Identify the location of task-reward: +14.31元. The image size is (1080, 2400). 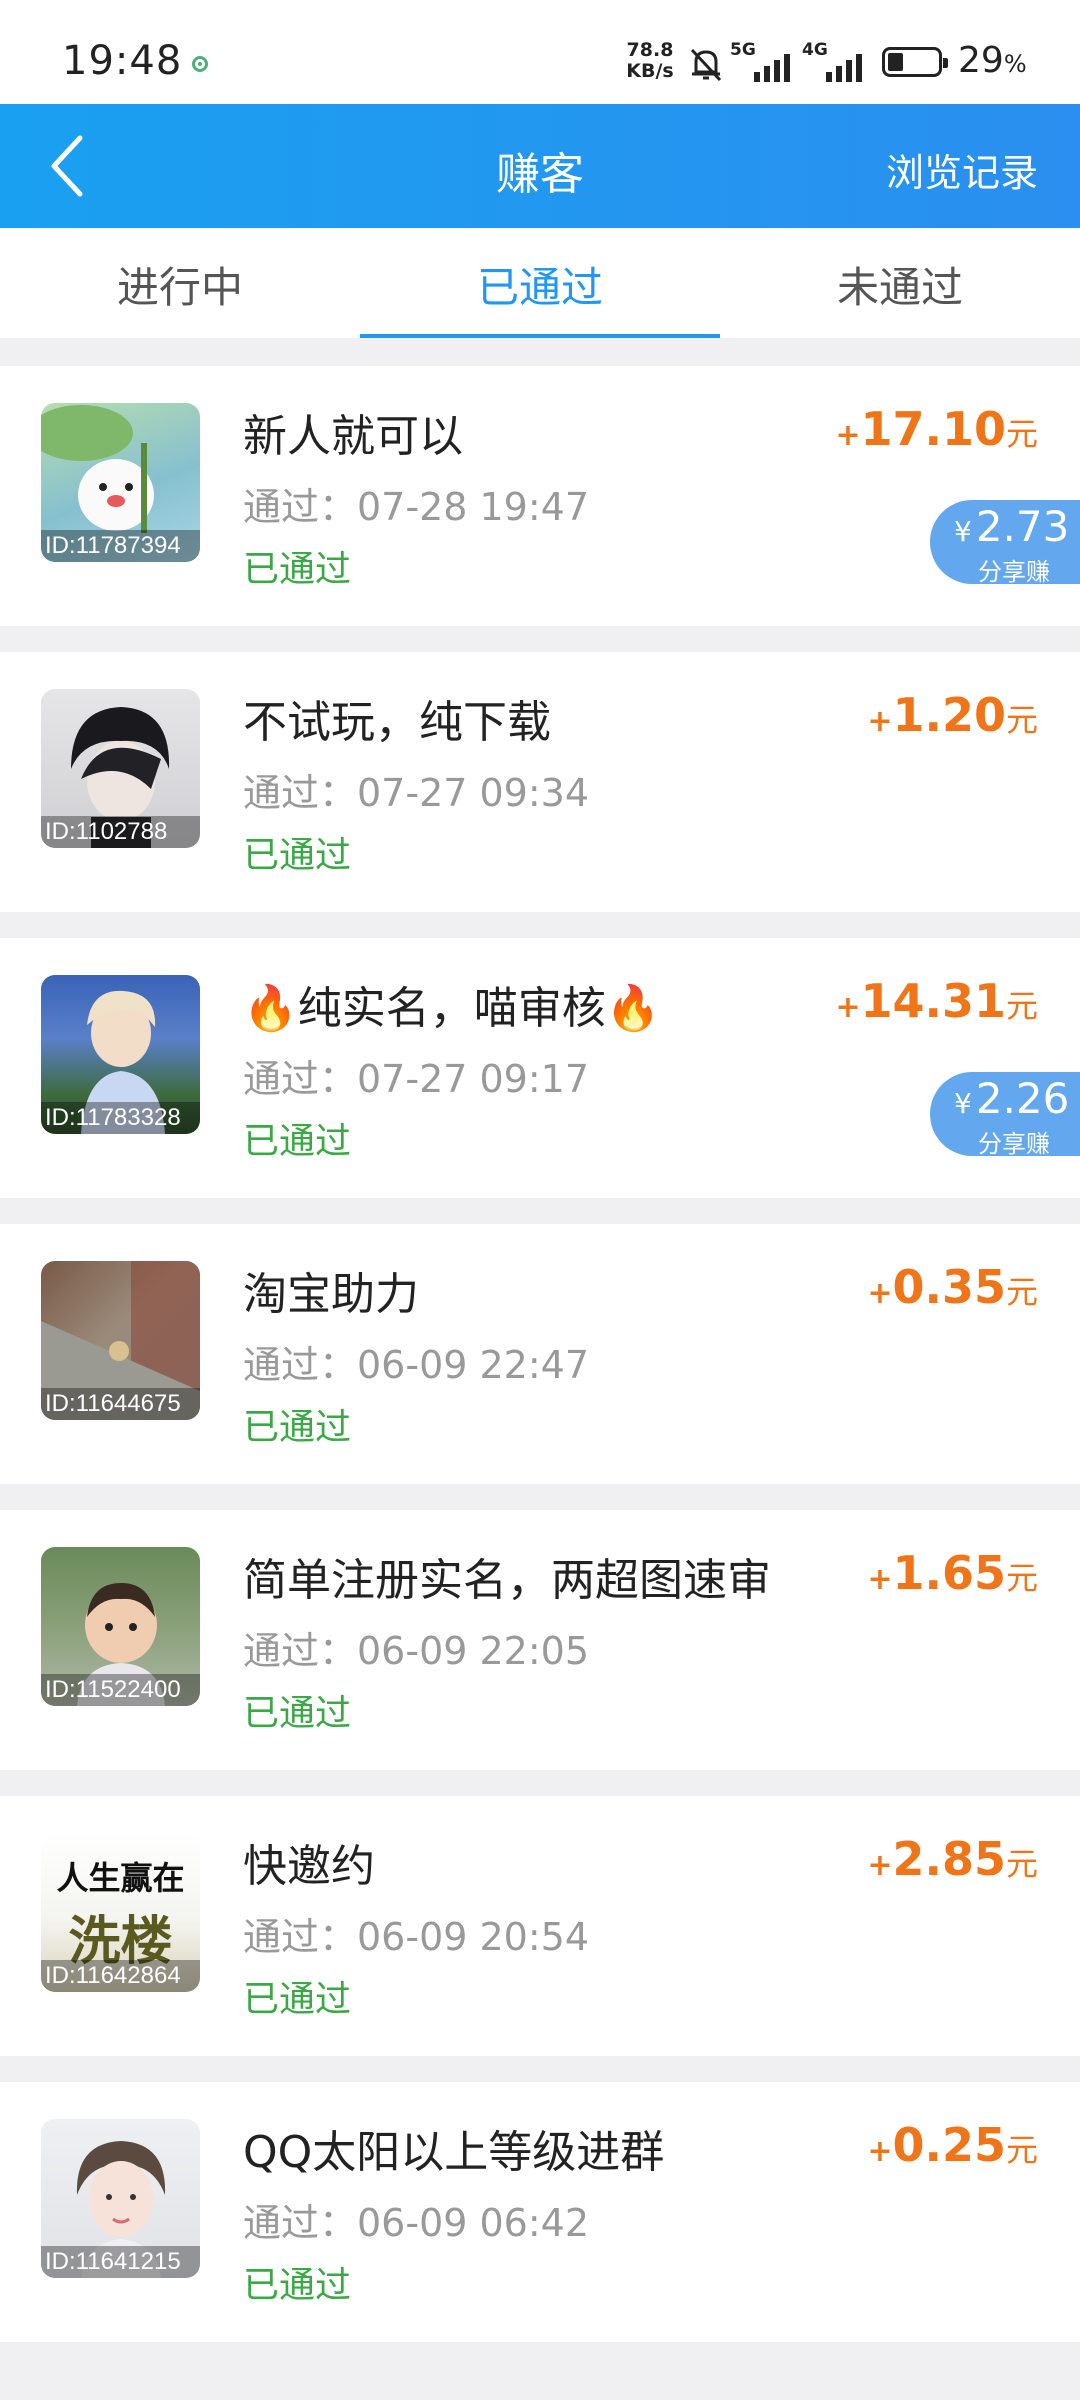
(936, 1001).